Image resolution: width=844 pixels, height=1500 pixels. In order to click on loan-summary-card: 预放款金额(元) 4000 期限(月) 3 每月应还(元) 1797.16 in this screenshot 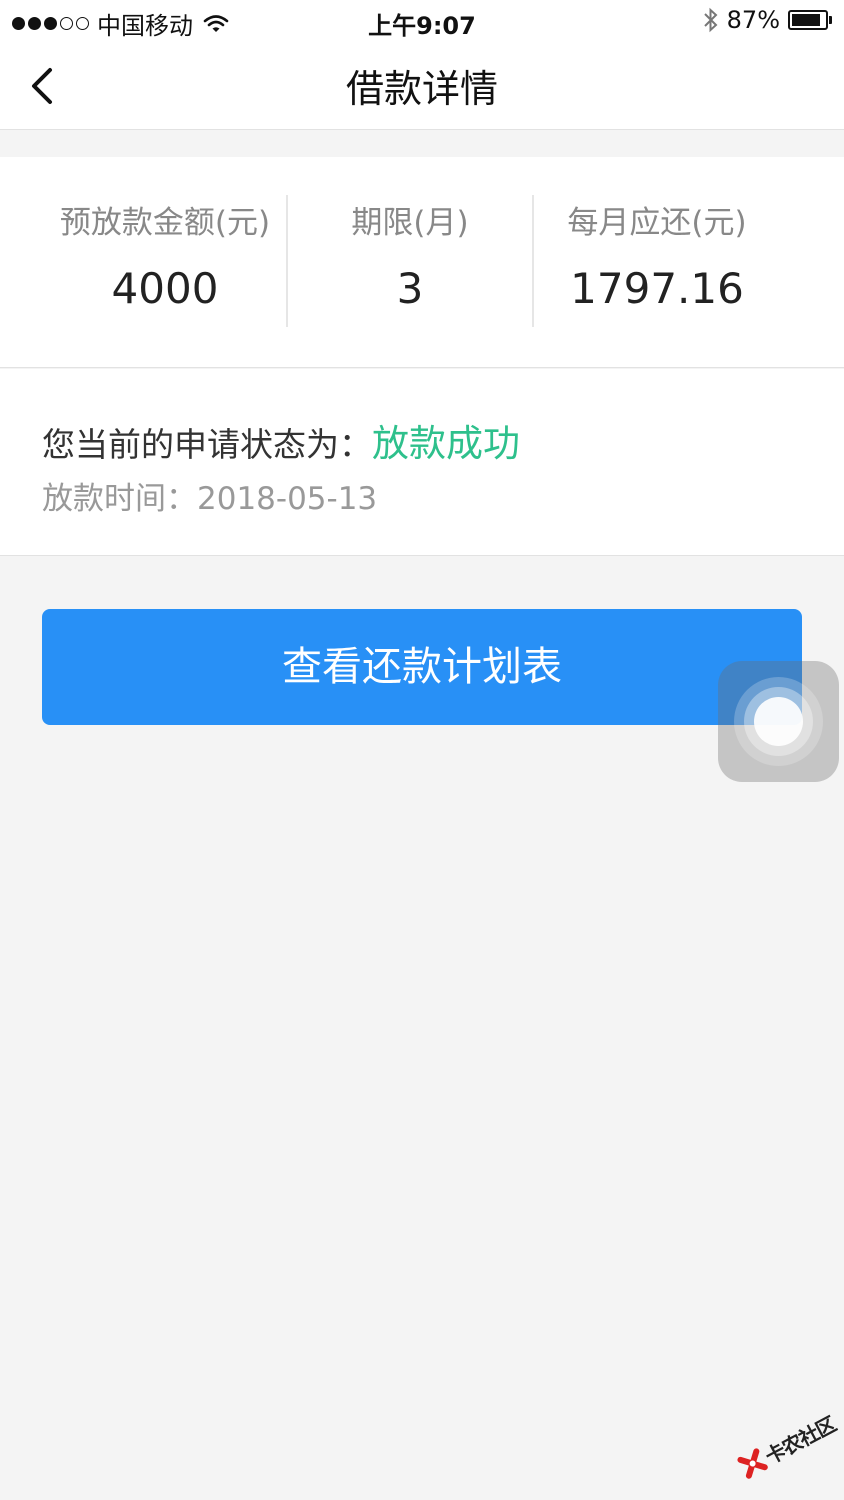, I will do `click(422, 262)`.